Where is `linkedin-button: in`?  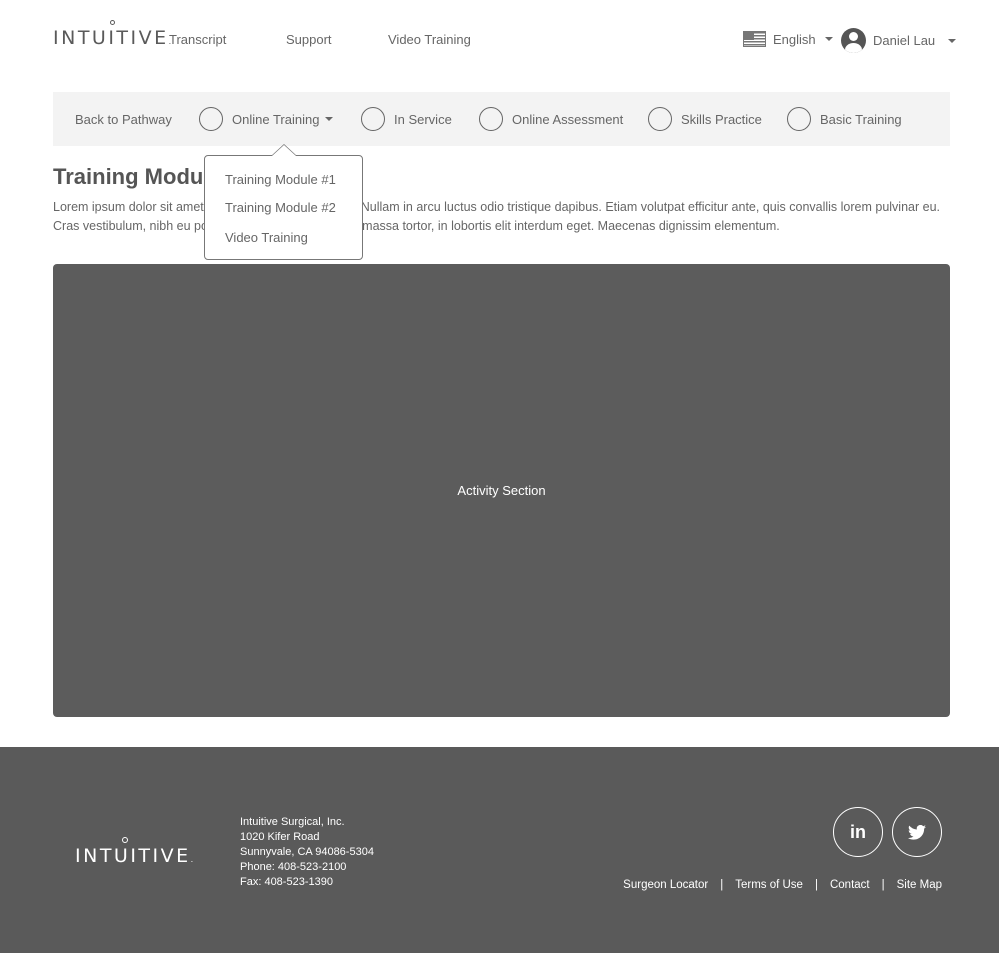
linkedin-button: in is located at coordinates (858, 832).